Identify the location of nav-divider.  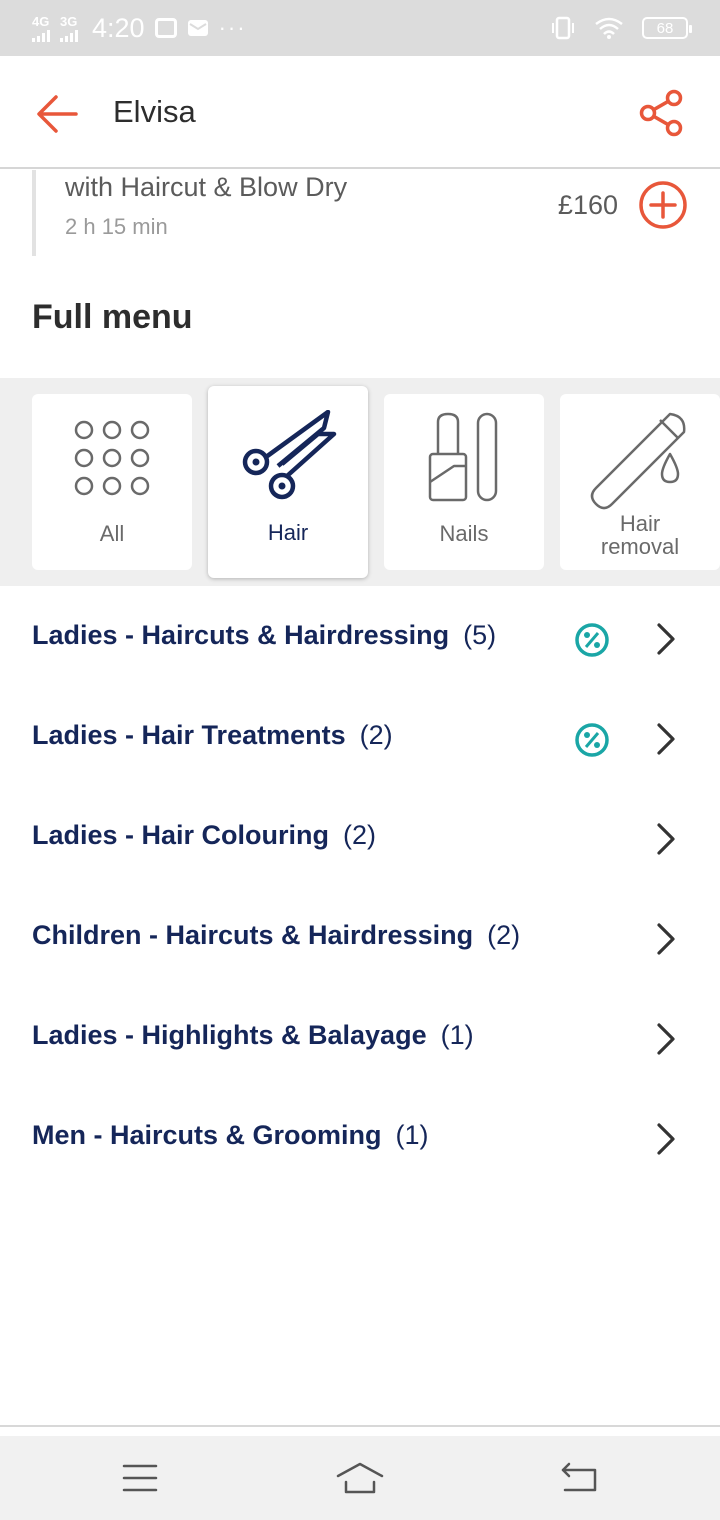
(360, 1426).